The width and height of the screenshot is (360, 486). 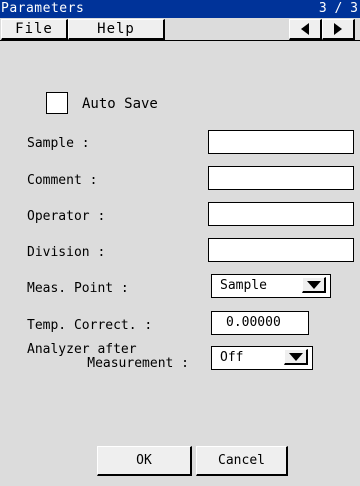 What do you see at coordinates (180, 29) in the screenshot?
I see `menu-bar: File Help` at bounding box center [180, 29].